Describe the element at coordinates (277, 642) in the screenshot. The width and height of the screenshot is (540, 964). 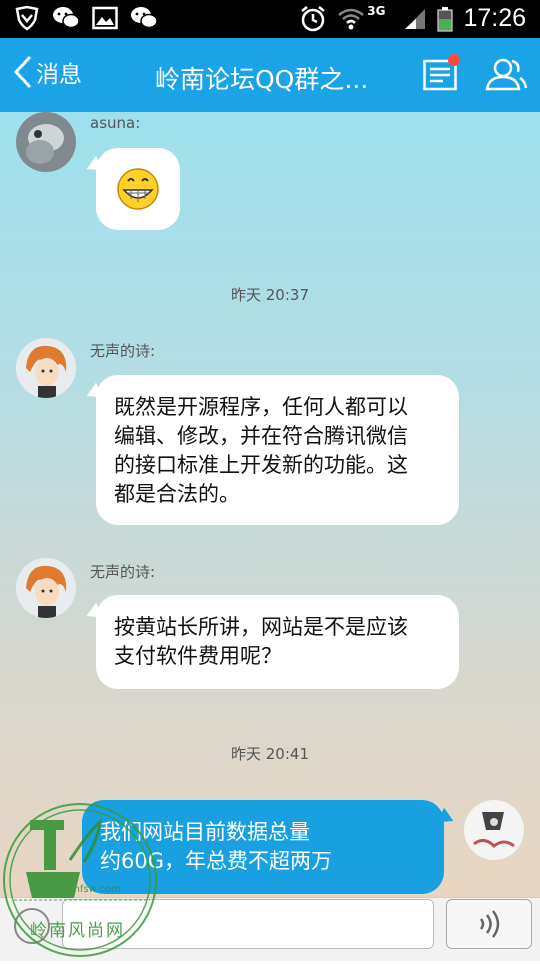
I see `message-bubble: 按黄站长所讲，网站是不是应该 支付软件费用呢？` at that location.